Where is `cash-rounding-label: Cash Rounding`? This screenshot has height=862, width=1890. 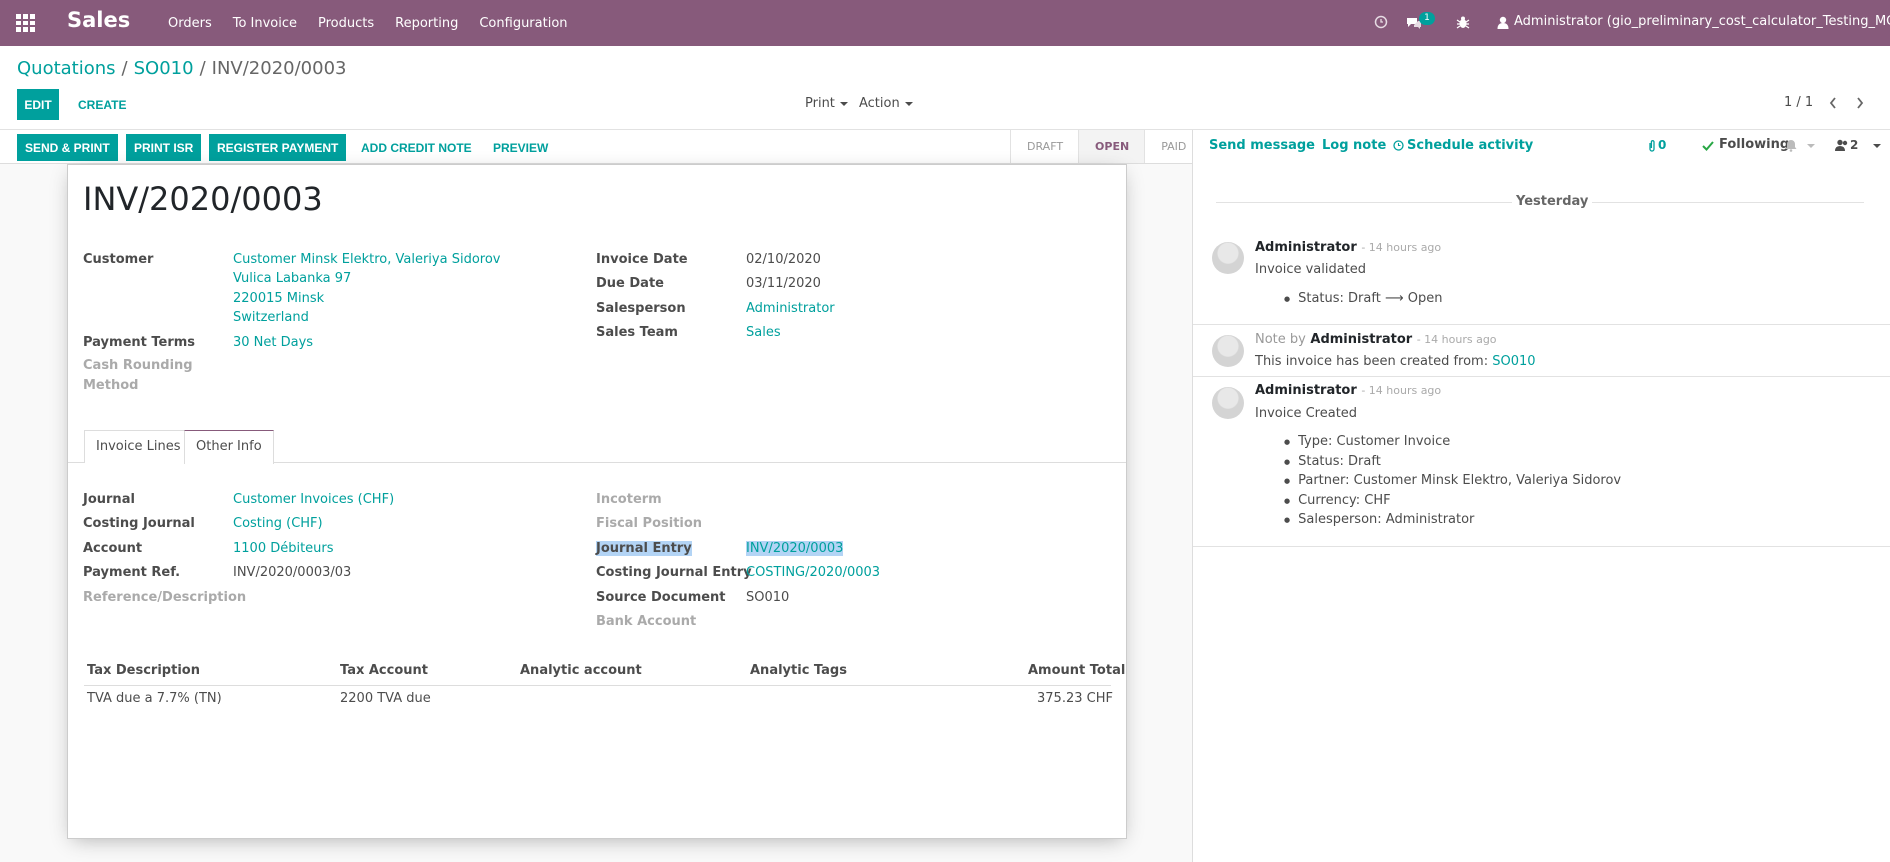 cash-rounding-label: Cash Rounding is located at coordinates (138, 365).